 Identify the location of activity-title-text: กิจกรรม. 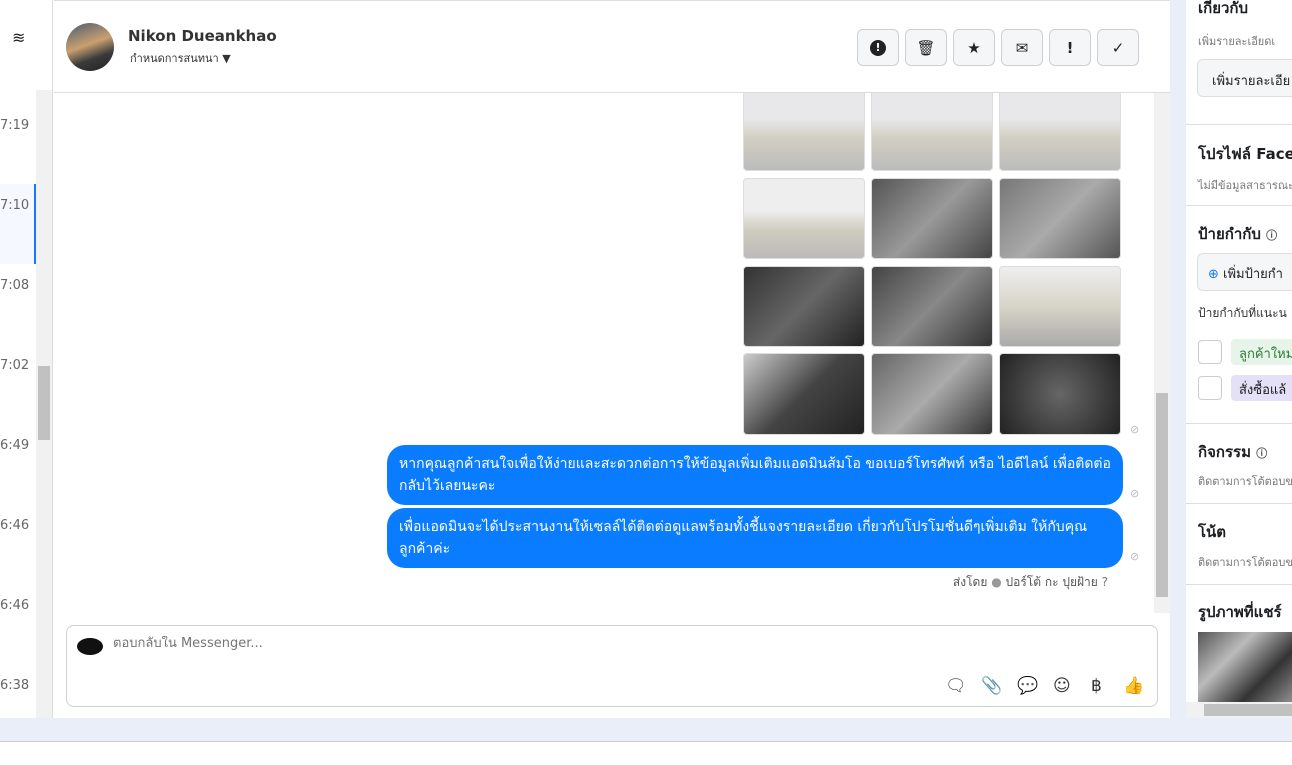
(1224, 452).